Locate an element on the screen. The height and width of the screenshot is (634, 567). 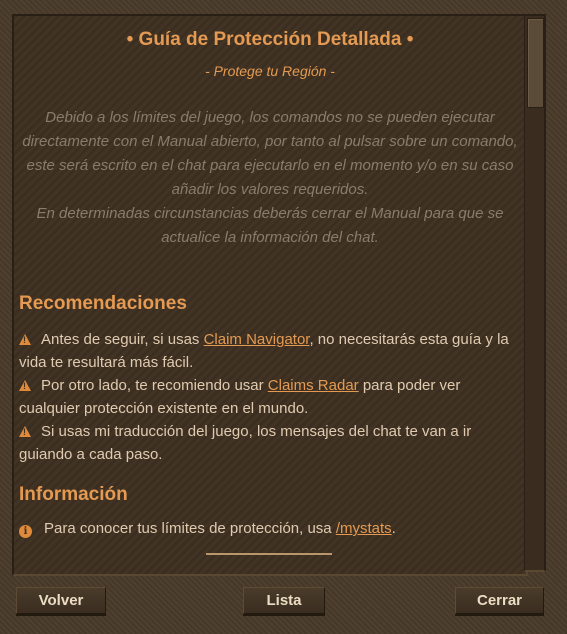
info-icon: i is located at coordinates (25, 531).